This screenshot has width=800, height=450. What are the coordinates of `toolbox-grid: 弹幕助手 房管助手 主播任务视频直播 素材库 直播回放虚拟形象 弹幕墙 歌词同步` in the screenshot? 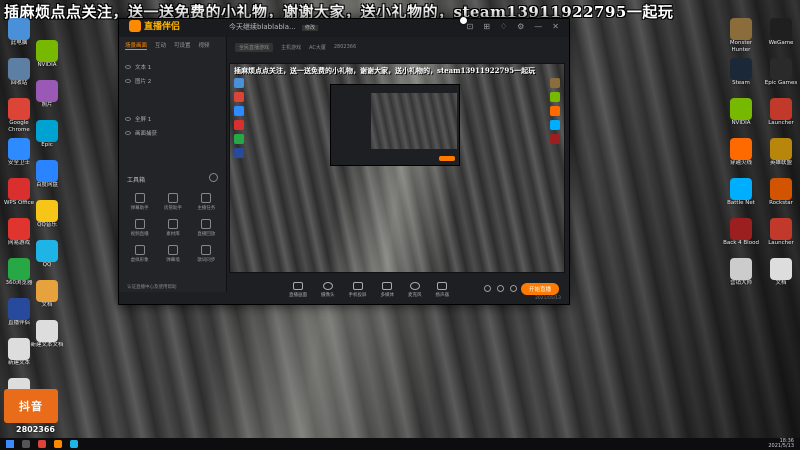 It's located at (173, 228).